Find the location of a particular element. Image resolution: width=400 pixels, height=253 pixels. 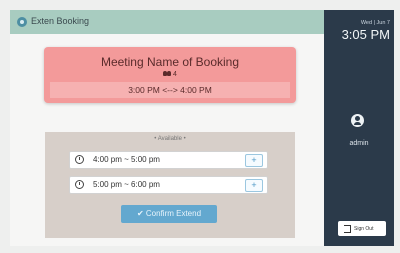

sign-out-button: Sign Out is located at coordinates (362, 228).